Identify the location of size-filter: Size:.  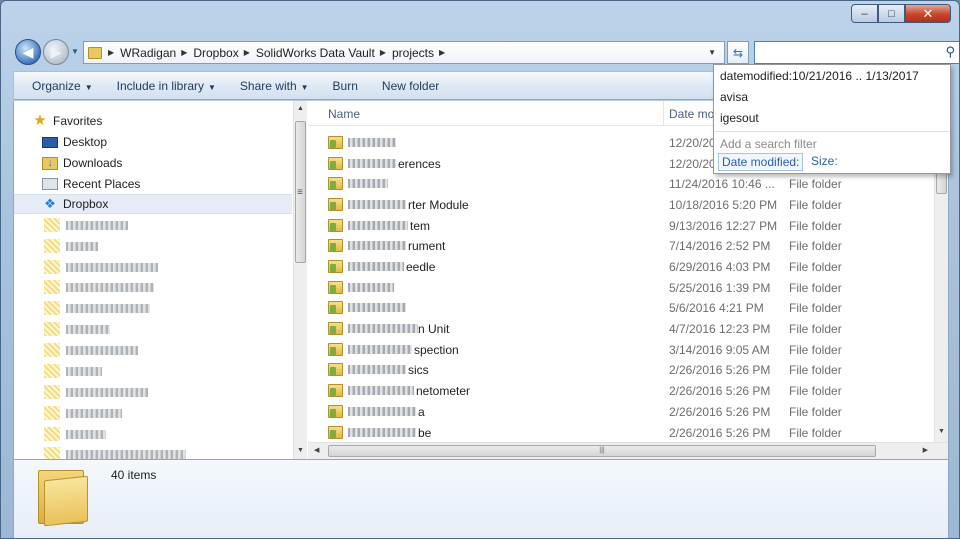
(824, 162).